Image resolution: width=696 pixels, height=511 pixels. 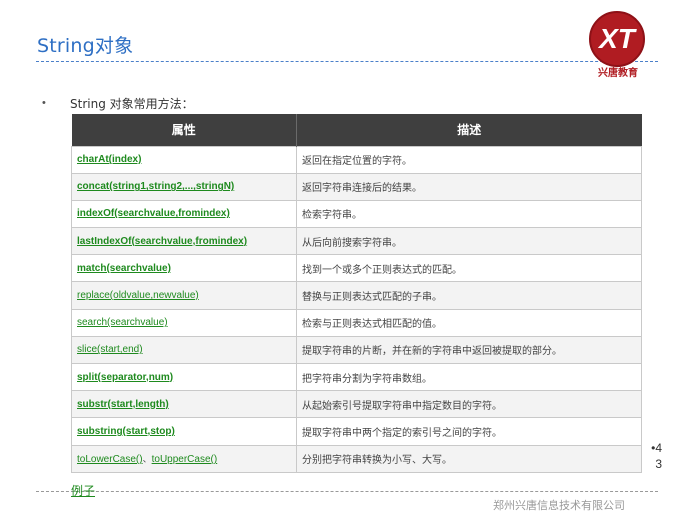 I want to click on method-link-charat: charAt(index), so click(x=109, y=159).